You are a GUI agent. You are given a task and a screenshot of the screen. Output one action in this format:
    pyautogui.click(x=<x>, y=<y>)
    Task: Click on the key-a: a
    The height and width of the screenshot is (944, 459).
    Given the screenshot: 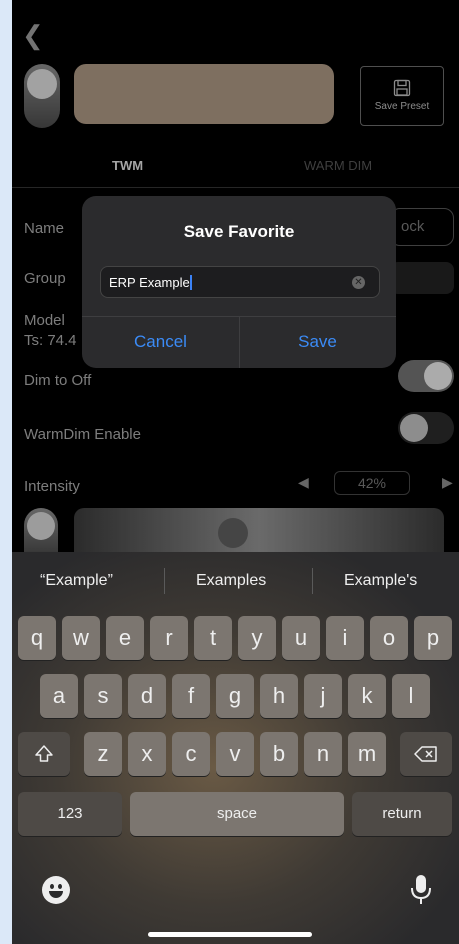 What is the action you would take?
    pyautogui.click(x=59, y=696)
    